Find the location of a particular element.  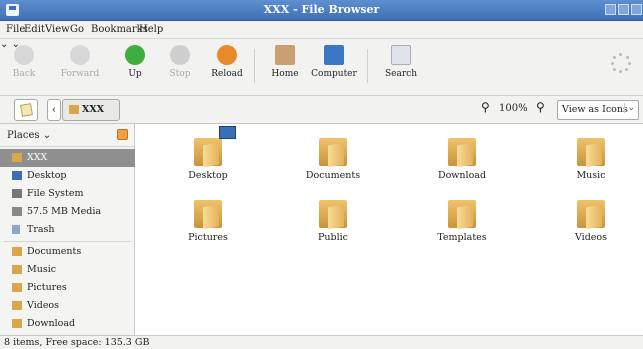

edit-location-icon is located at coordinates (26, 110).